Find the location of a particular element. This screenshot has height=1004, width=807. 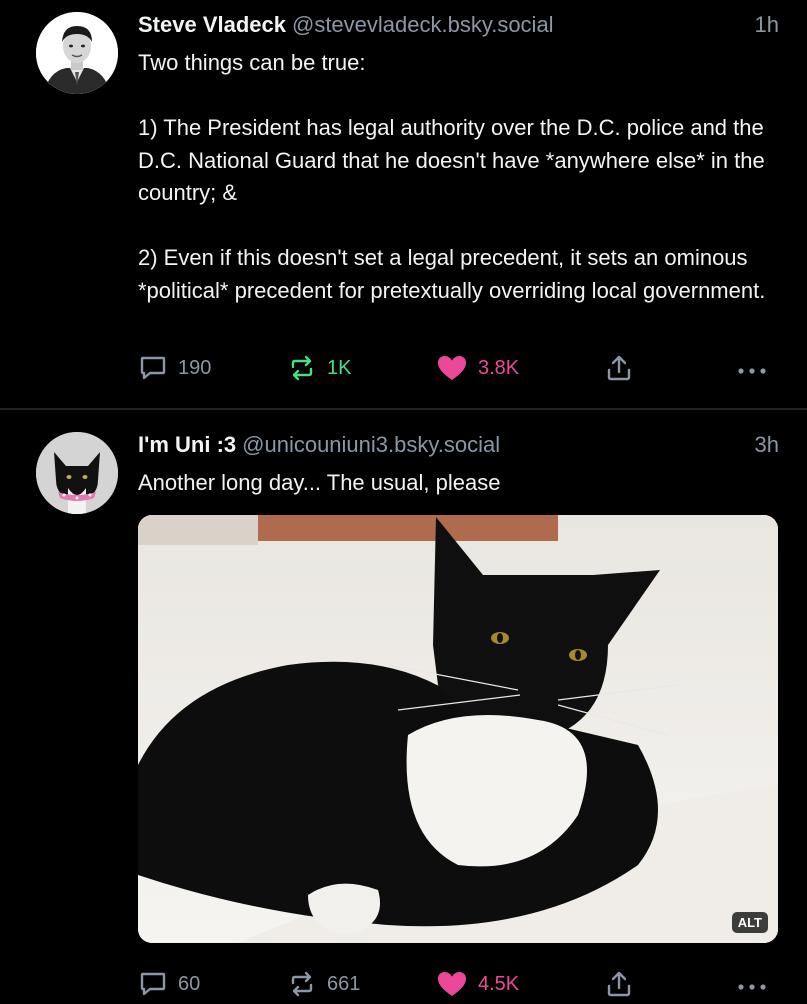

reply-count: 190 is located at coordinates (195, 367).